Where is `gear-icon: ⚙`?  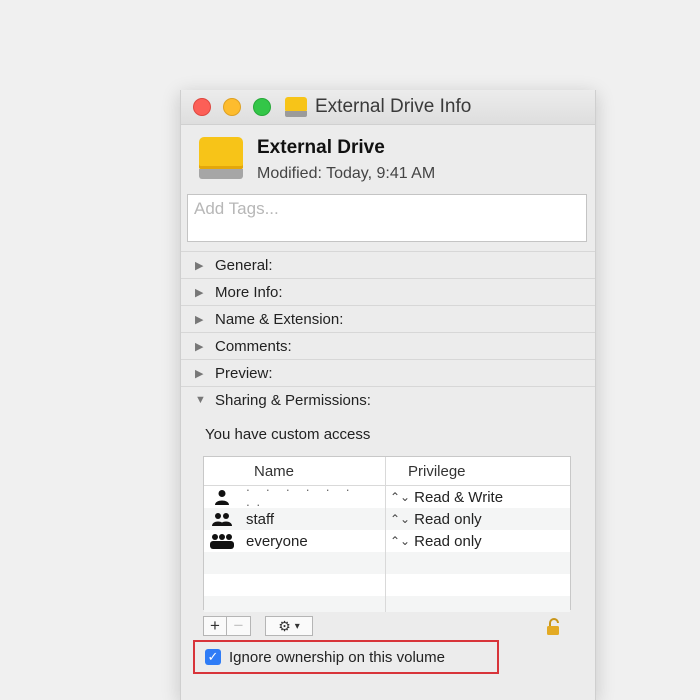
gear-icon: ⚙ is located at coordinates (284, 625).